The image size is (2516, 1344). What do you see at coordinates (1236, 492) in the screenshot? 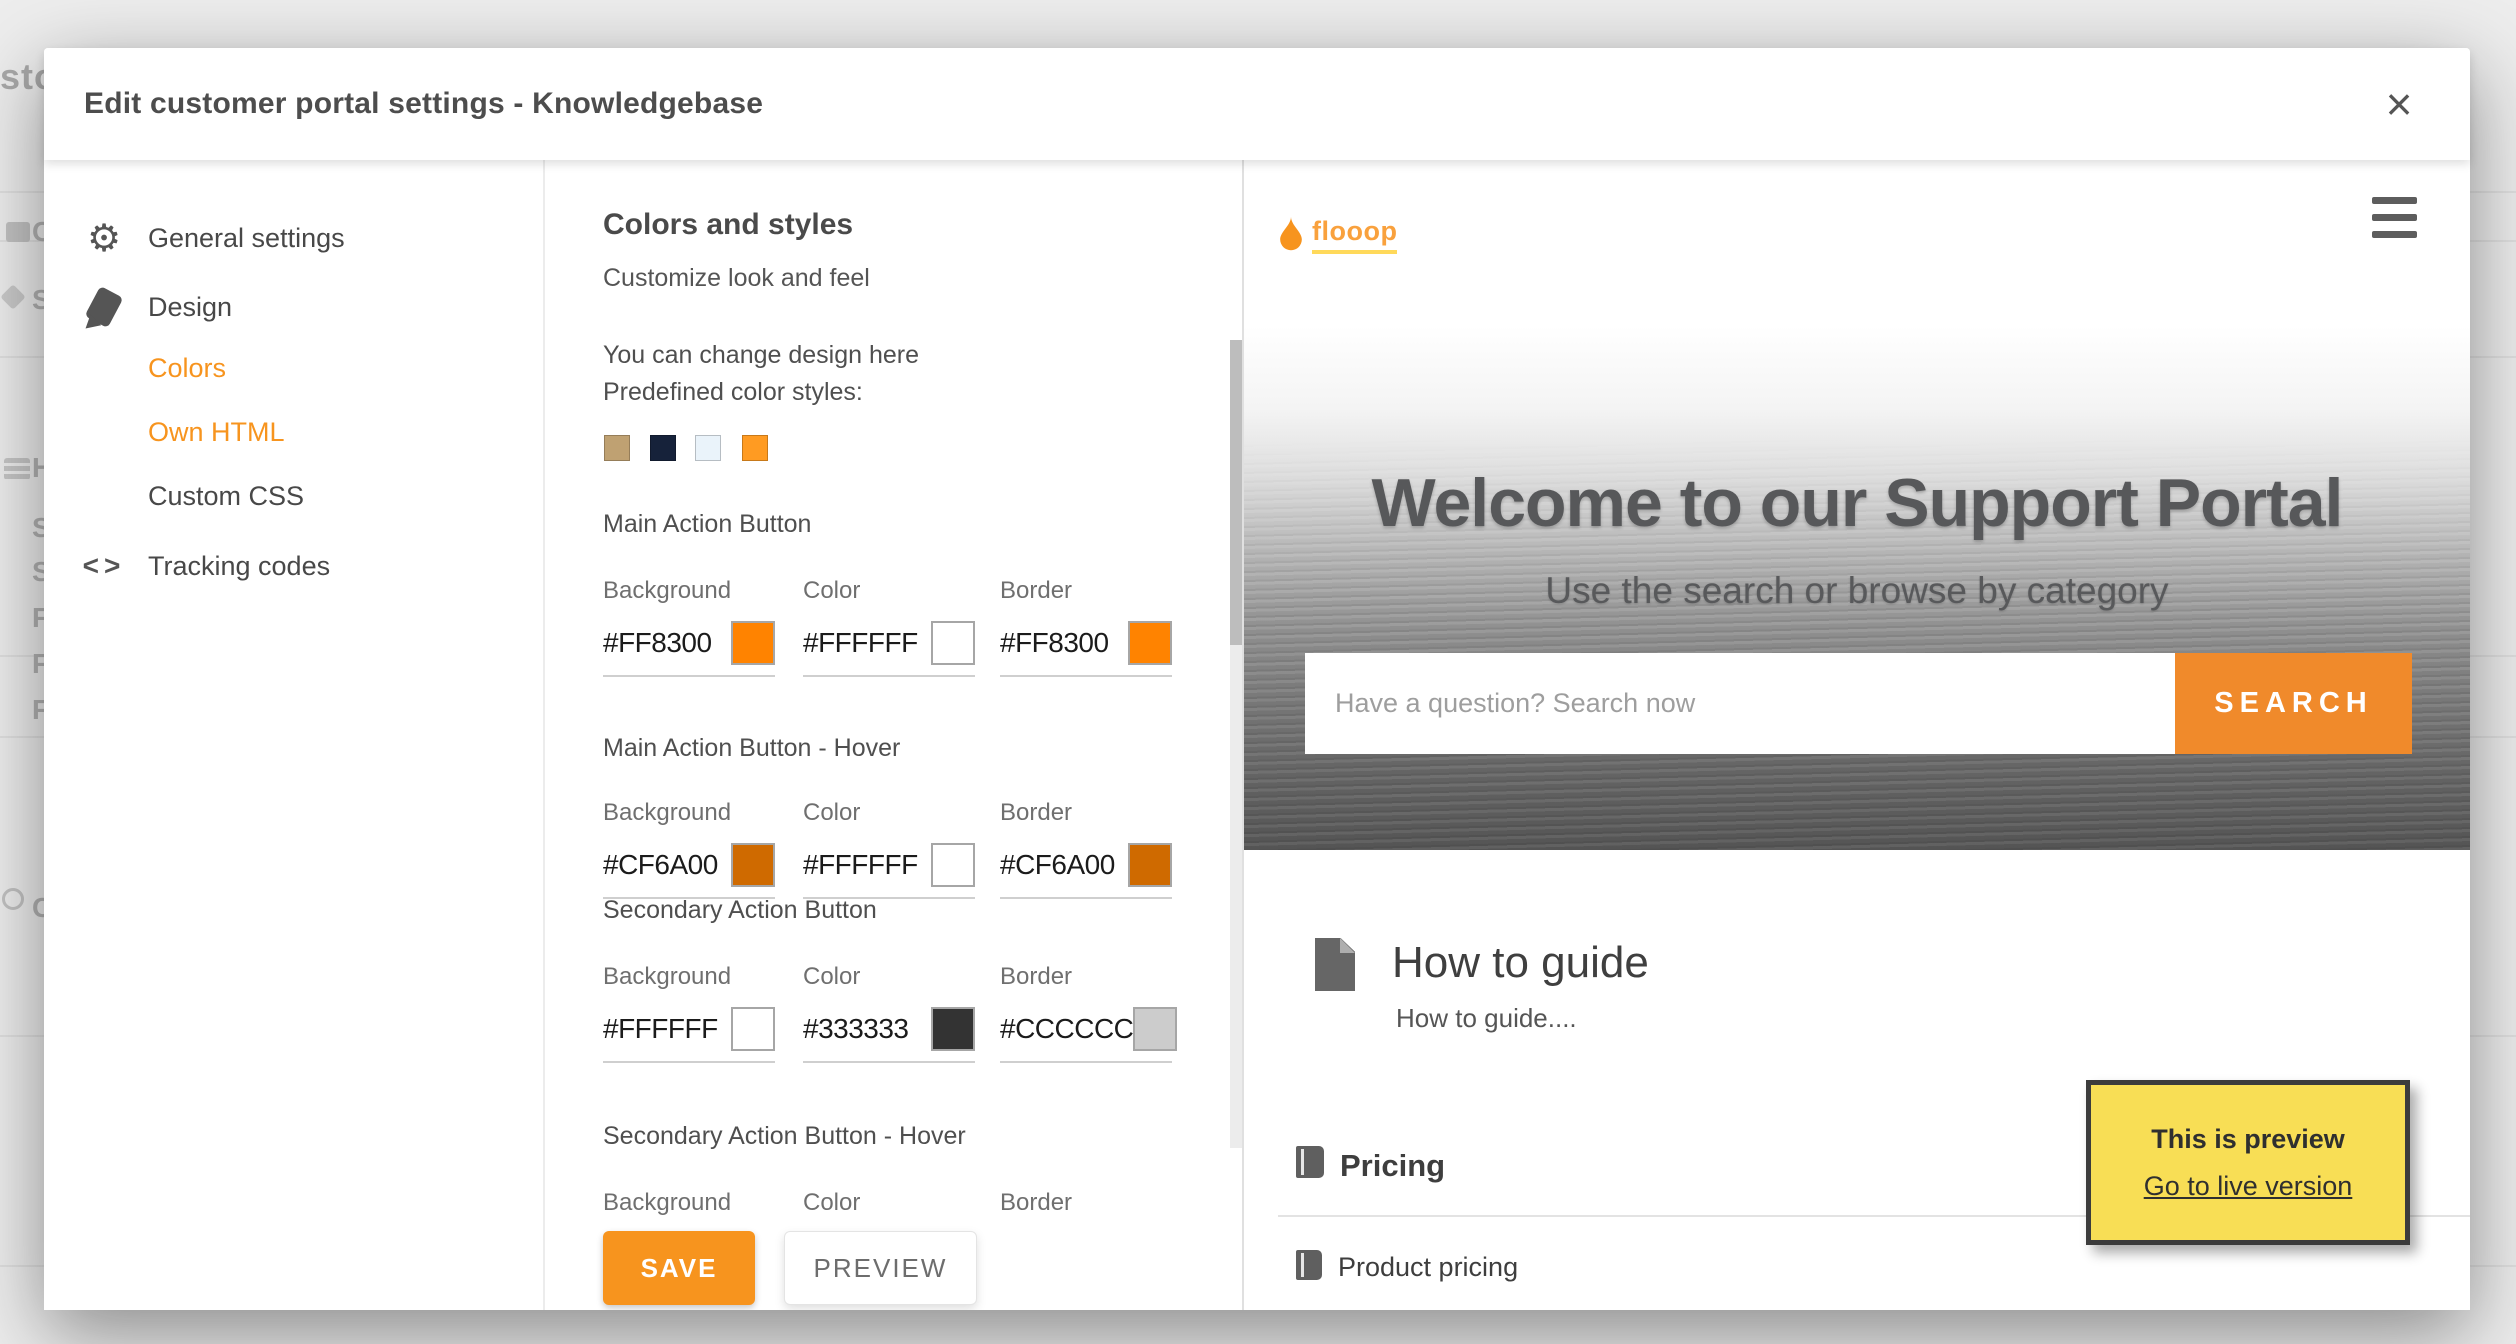
I see `settings-scrollbar-thumb` at bounding box center [1236, 492].